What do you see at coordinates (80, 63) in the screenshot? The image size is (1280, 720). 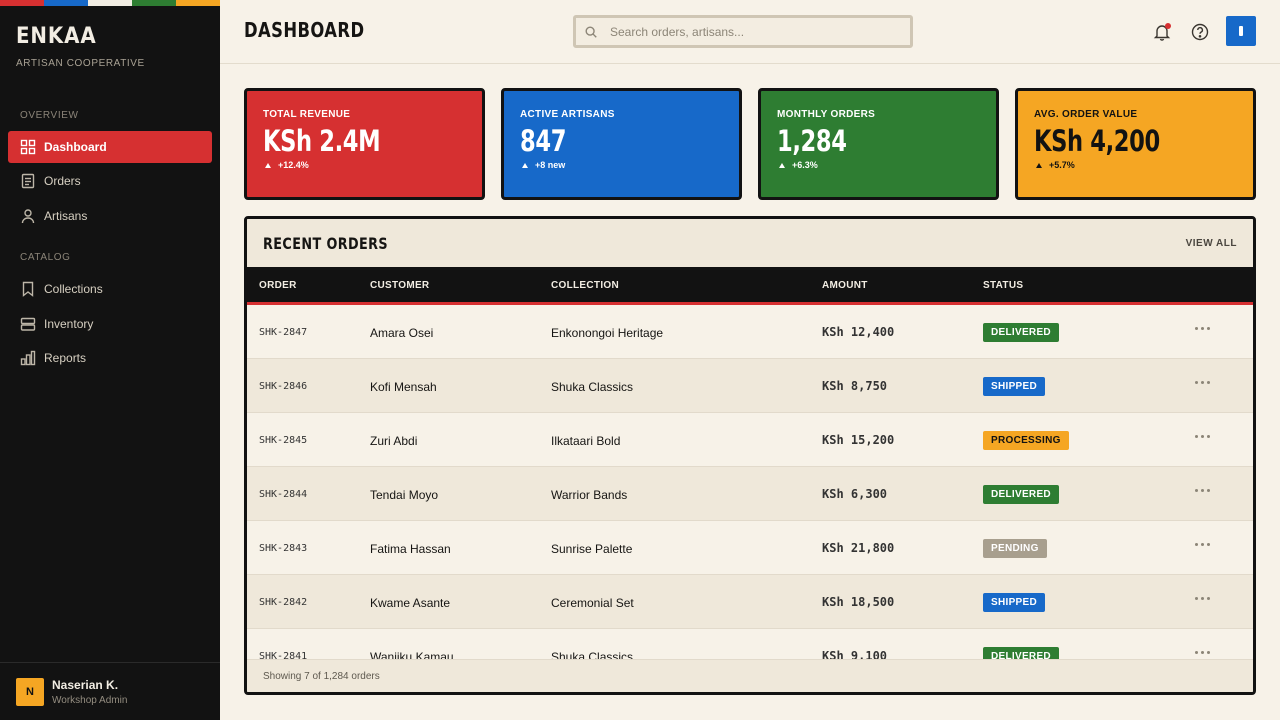 I see `brand-subtitle: ARTISAN COOPERATIVE` at bounding box center [80, 63].